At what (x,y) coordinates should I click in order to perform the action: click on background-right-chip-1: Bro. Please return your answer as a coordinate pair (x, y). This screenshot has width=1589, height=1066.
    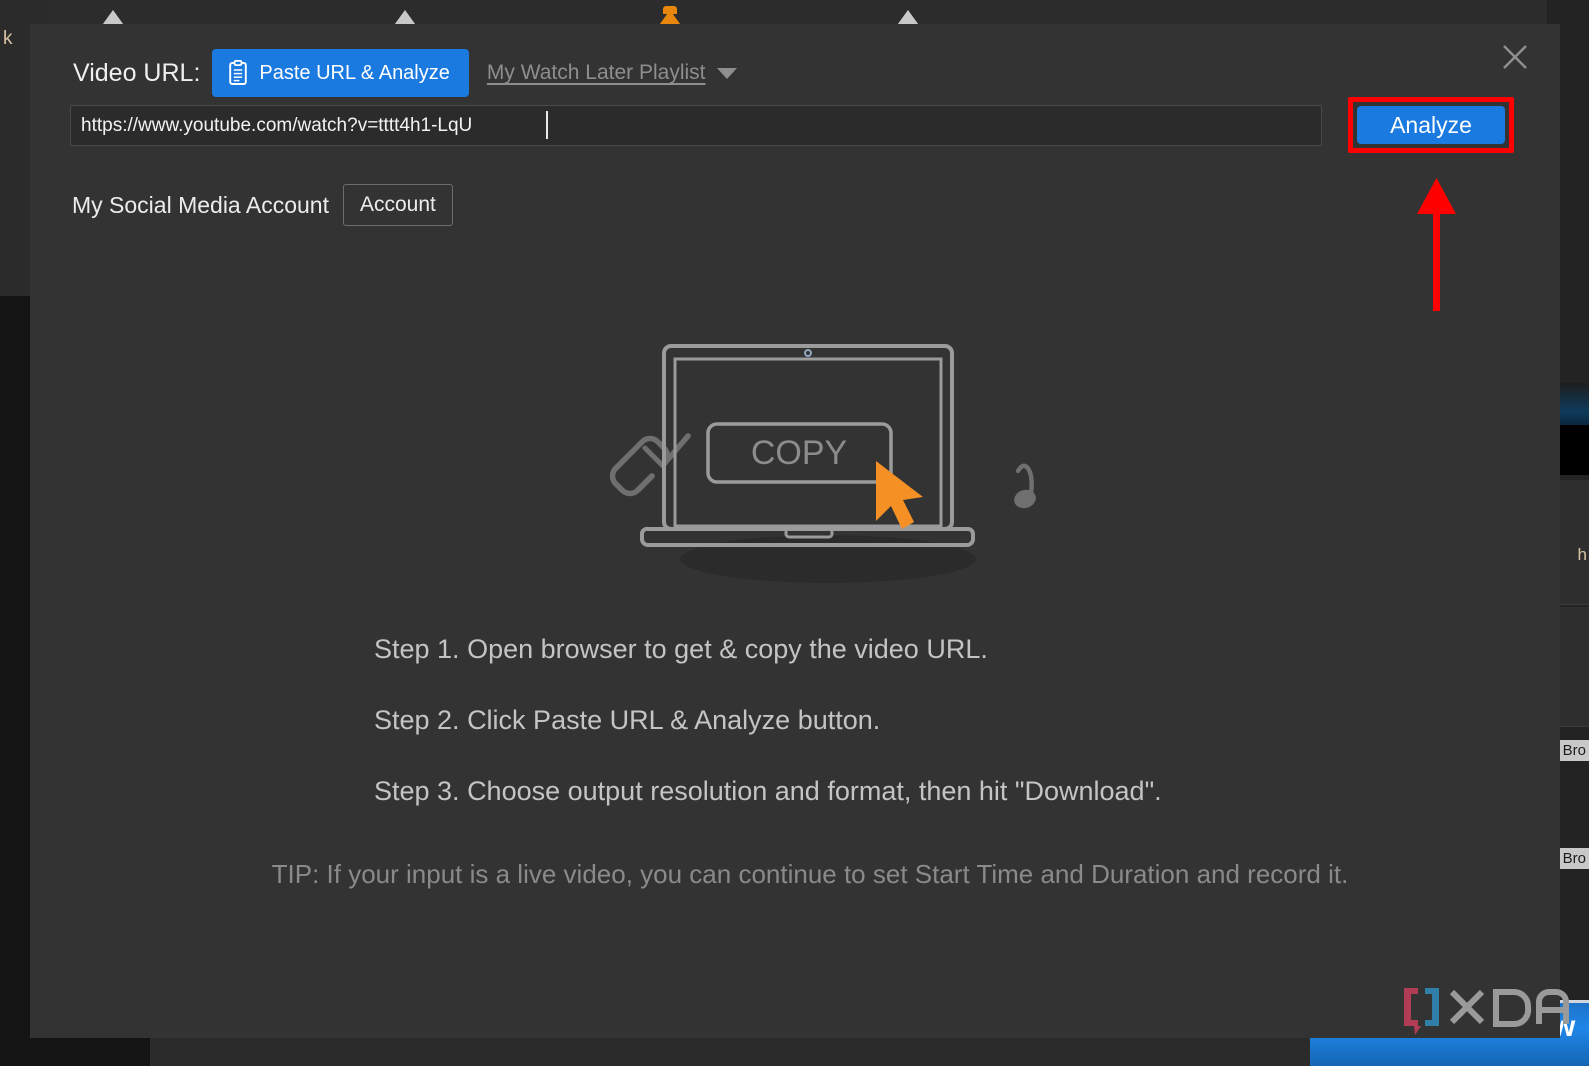
    Looking at the image, I should click on (1574, 750).